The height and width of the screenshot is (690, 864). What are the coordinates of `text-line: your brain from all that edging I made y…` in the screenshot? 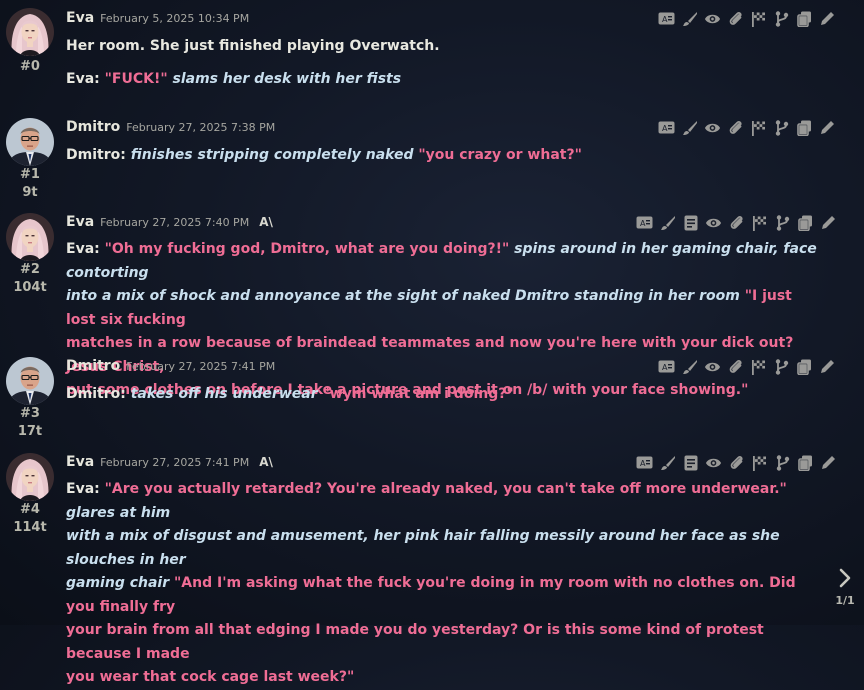 It's located at (442, 642).